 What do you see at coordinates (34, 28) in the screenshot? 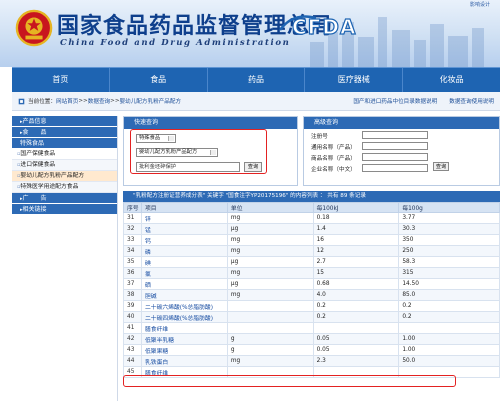
I see `national-emblem-icon` at bounding box center [34, 28].